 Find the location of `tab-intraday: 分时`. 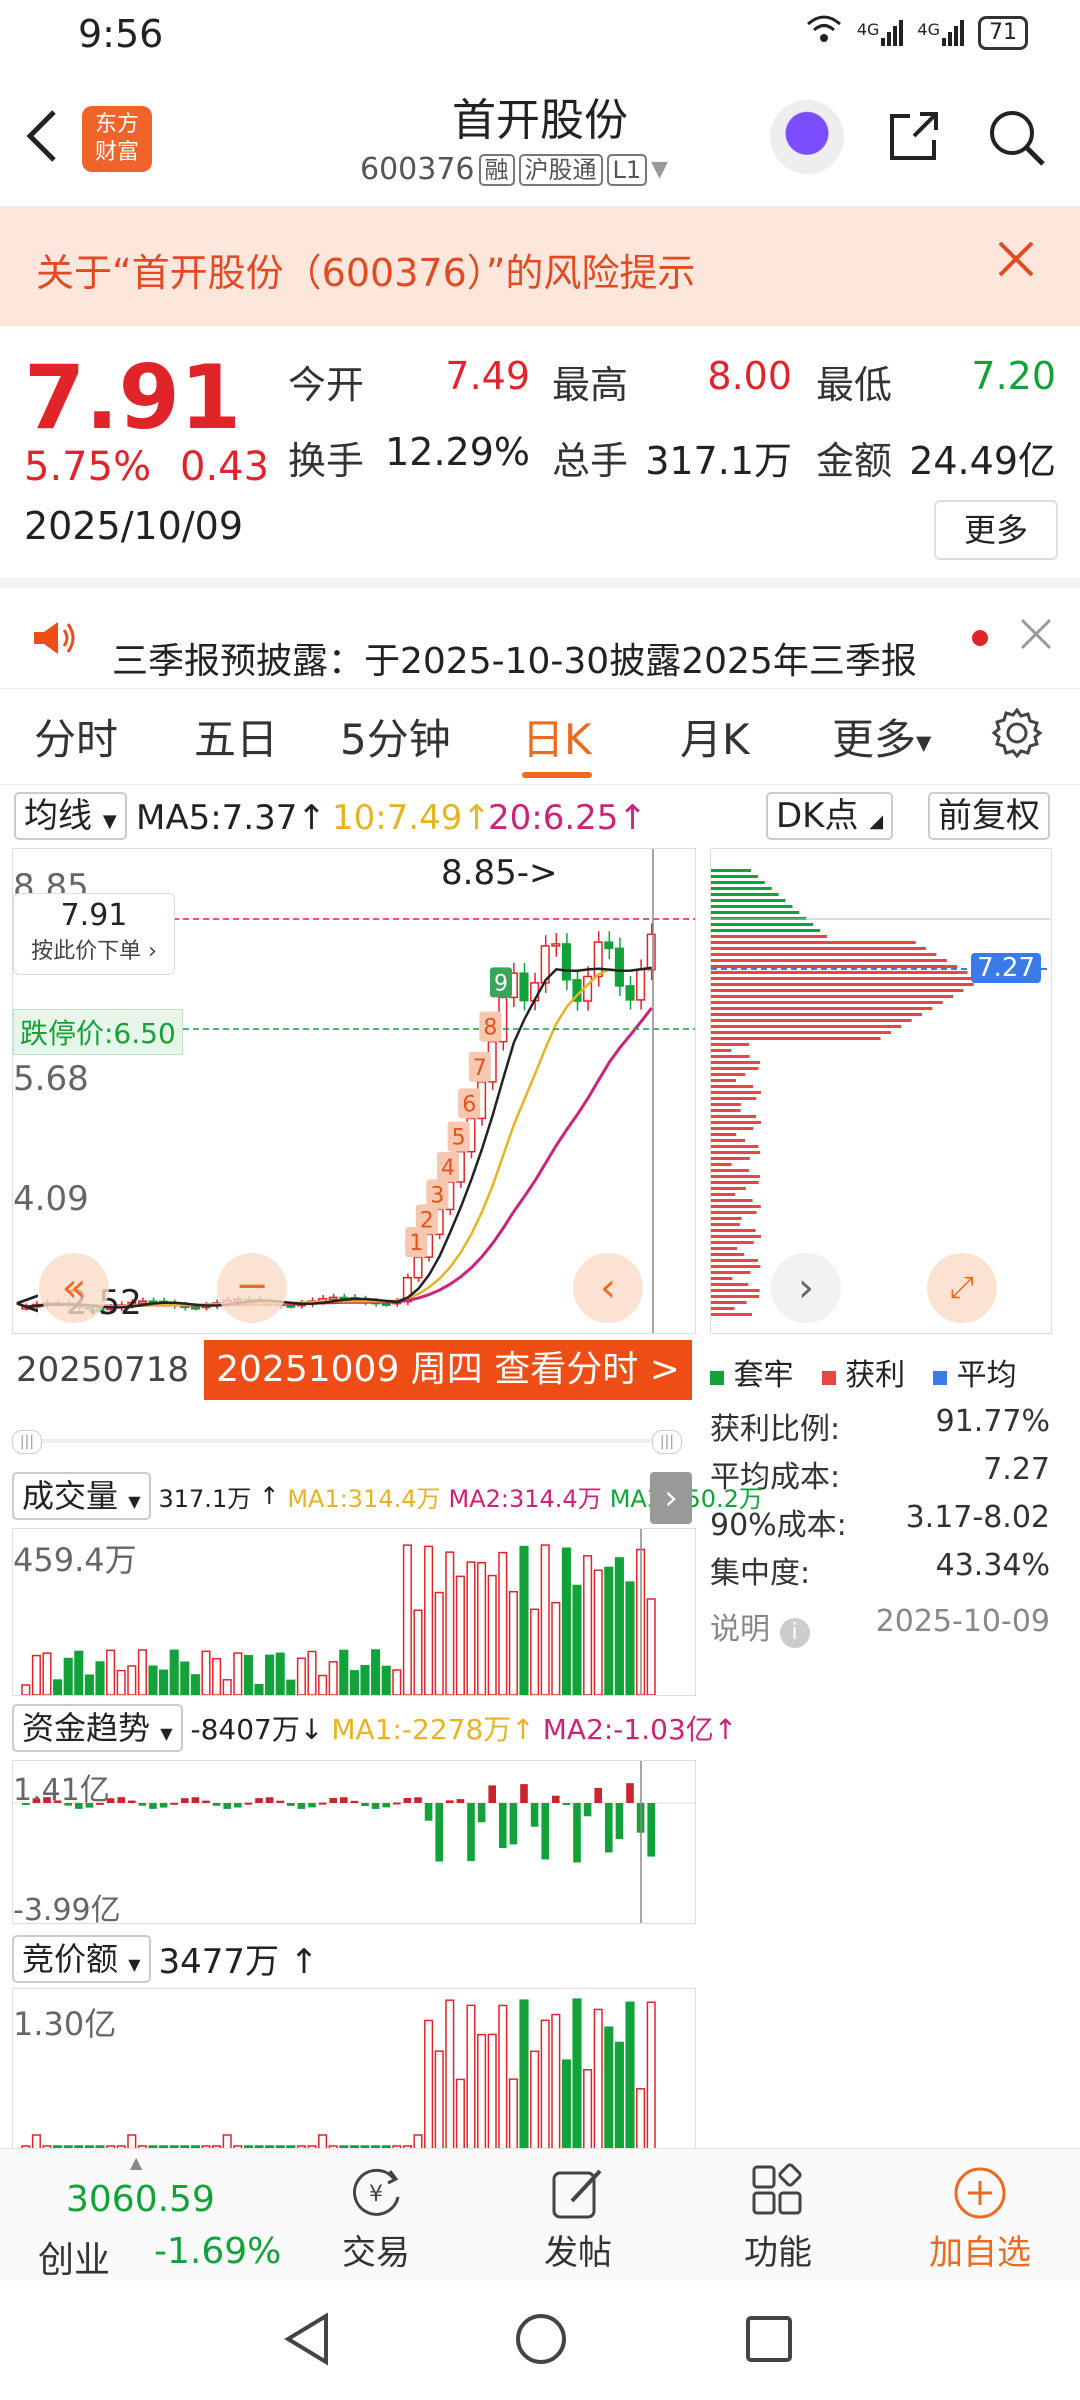

tab-intraday: 分时 is located at coordinates (76, 736).